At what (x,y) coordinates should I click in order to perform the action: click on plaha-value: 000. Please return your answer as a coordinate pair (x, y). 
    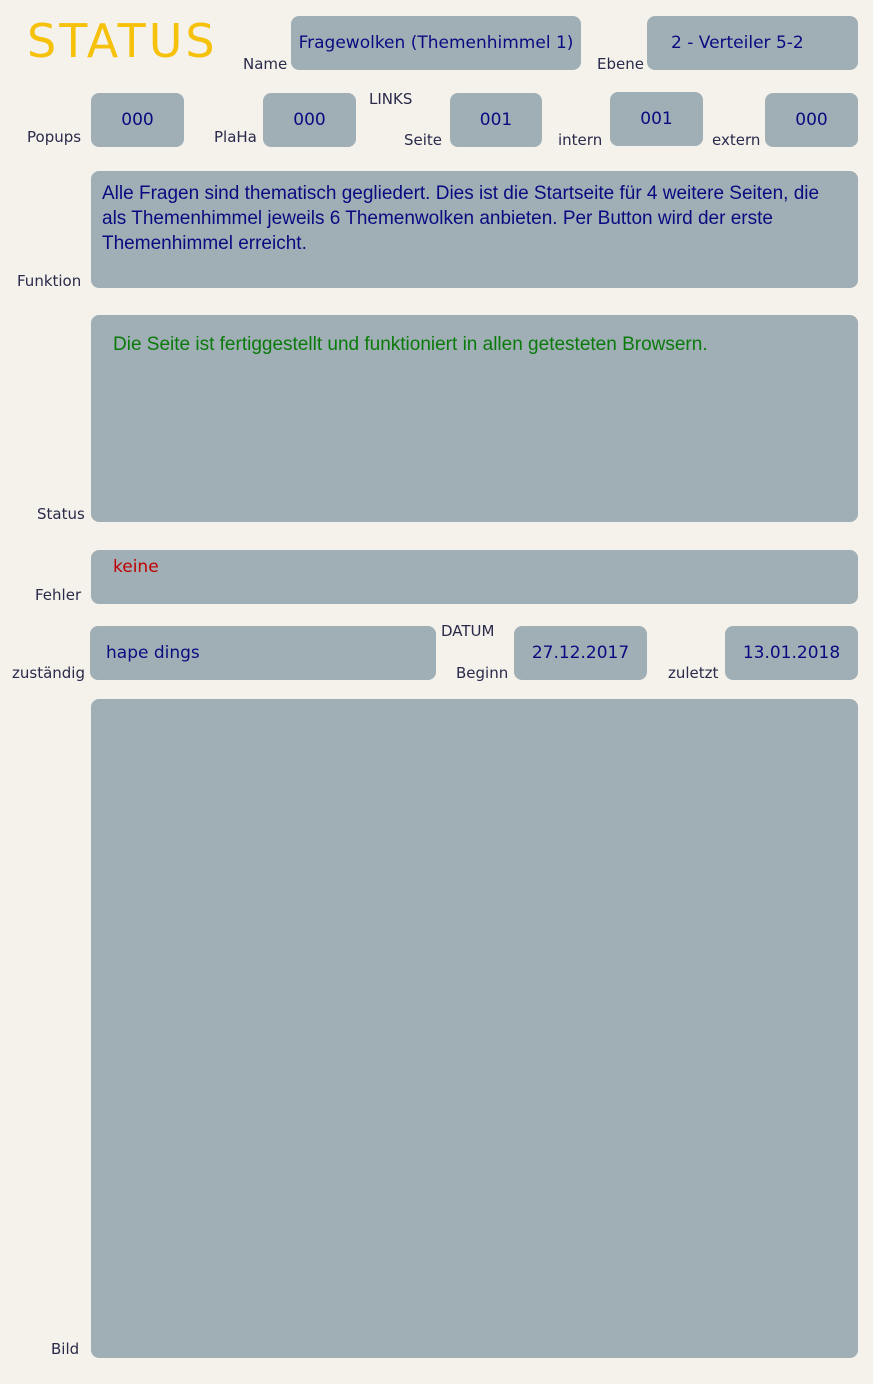
    Looking at the image, I should click on (309, 120).